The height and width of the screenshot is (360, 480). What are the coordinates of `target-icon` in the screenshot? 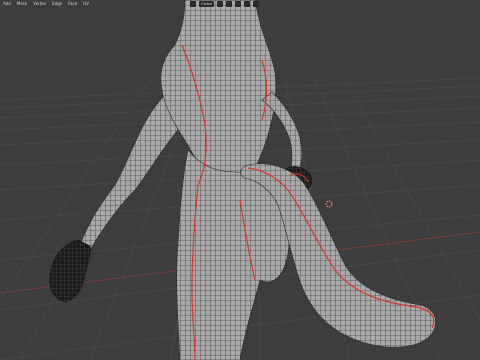 It's located at (247, 4).